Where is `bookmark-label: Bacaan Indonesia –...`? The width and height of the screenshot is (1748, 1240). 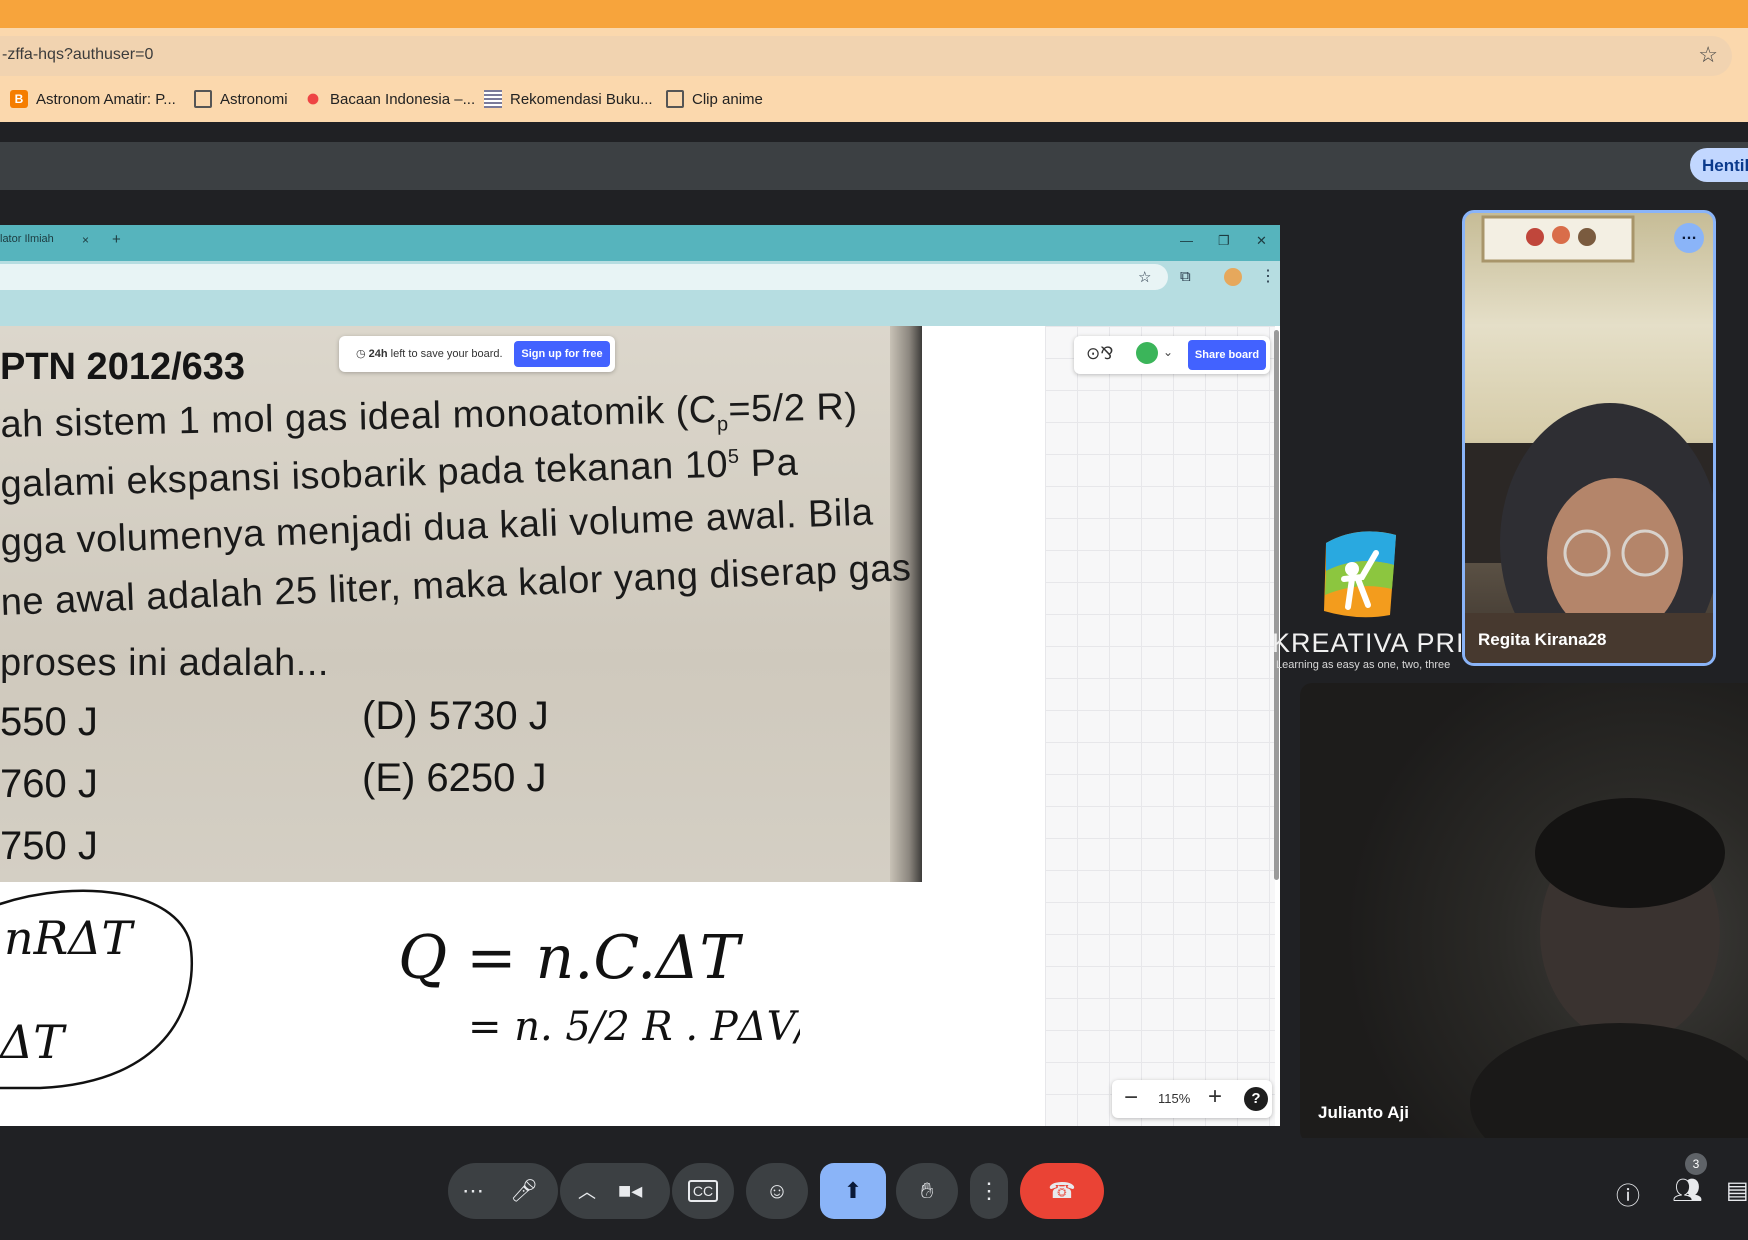 bookmark-label: Bacaan Indonesia –... is located at coordinates (403, 99).